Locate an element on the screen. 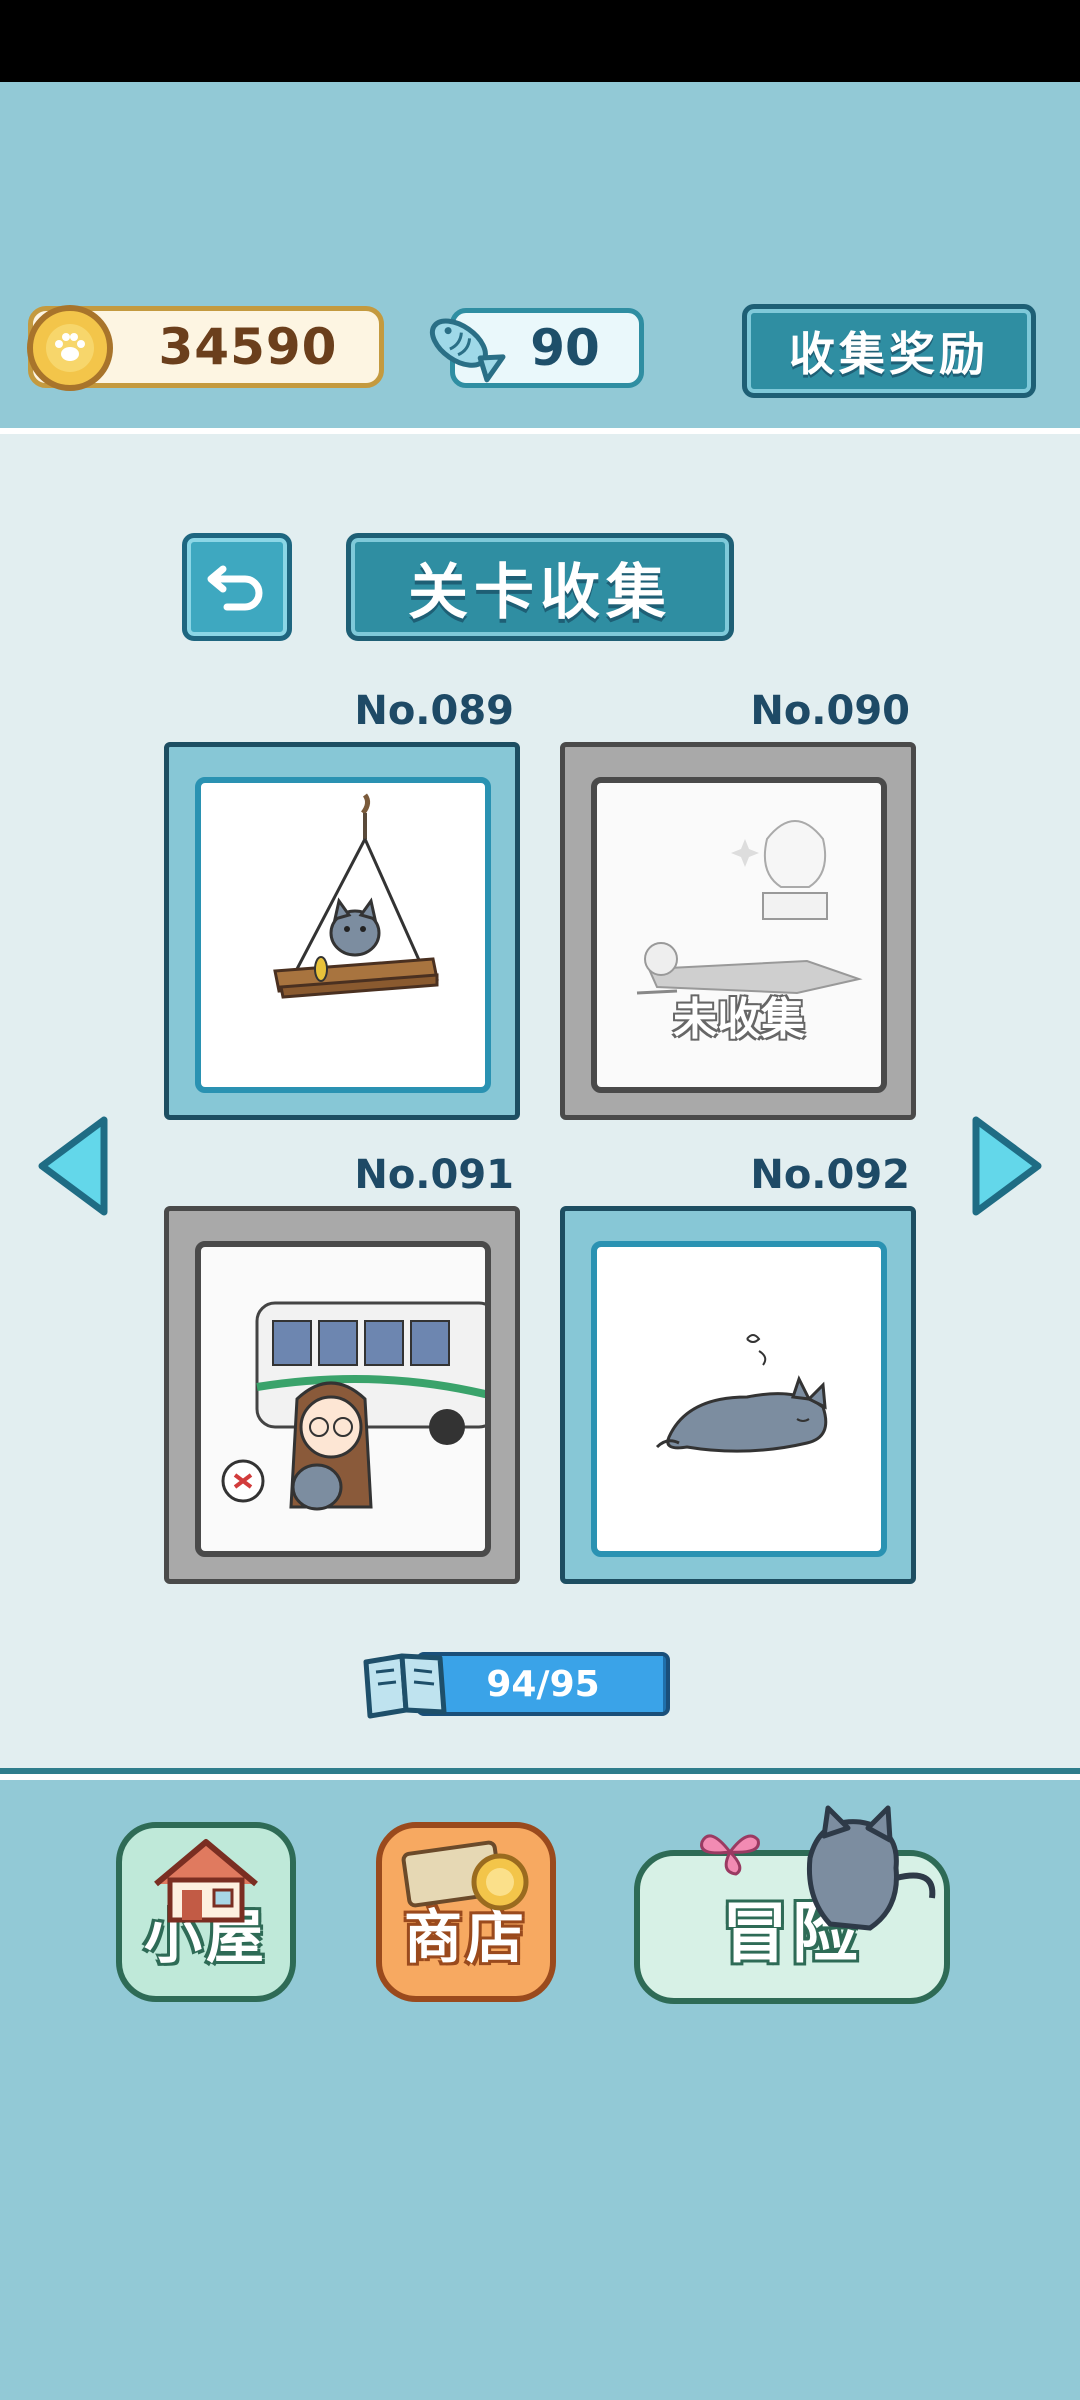 The image size is (1080, 2400). nav-shop-button: 商店 is located at coordinates (466, 1912).